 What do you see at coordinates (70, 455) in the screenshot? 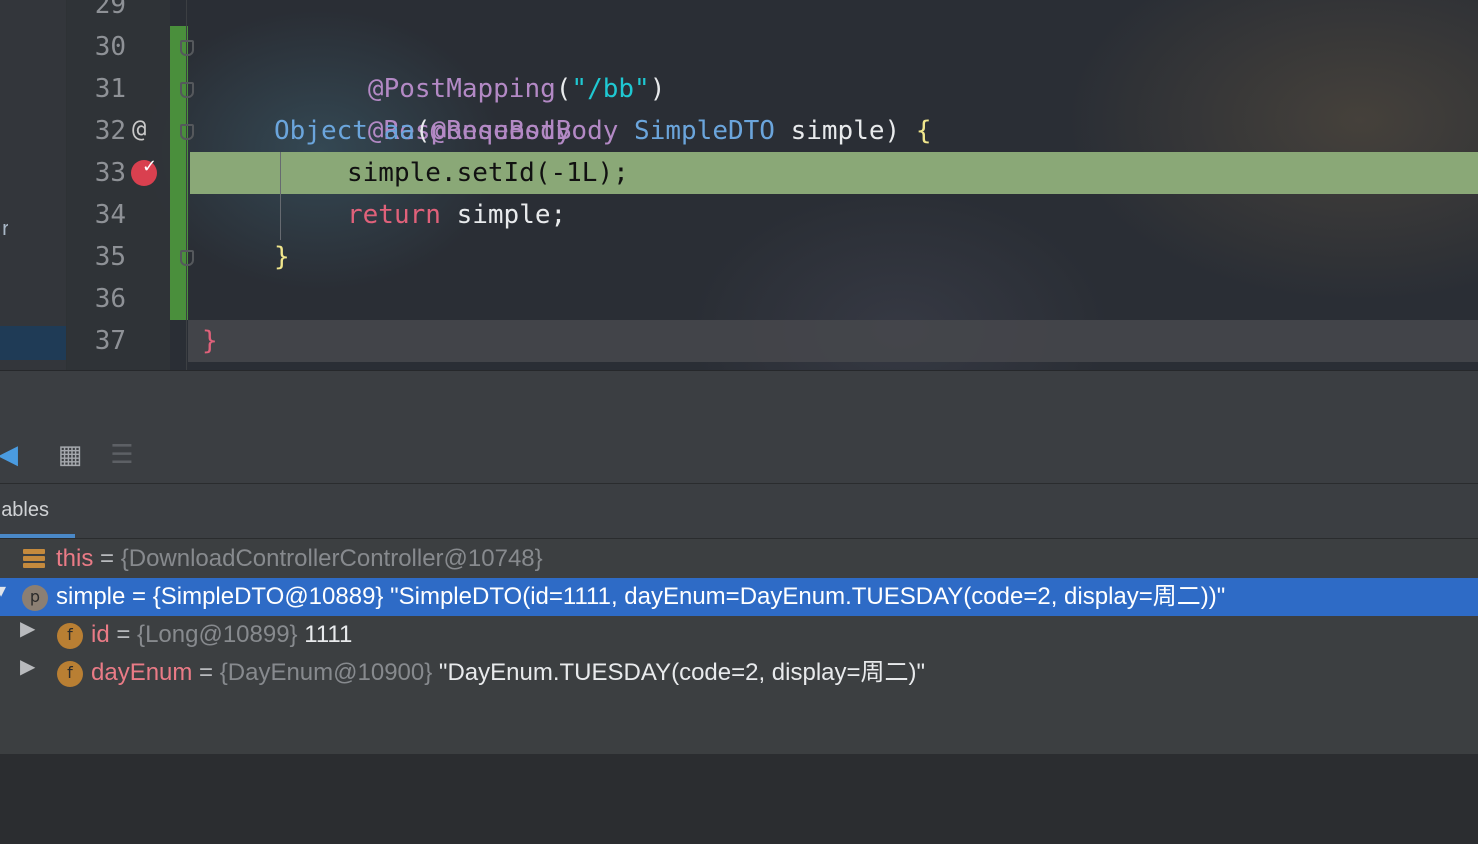
I see `calculator-icon: ▦` at bounding box center [70, 455].